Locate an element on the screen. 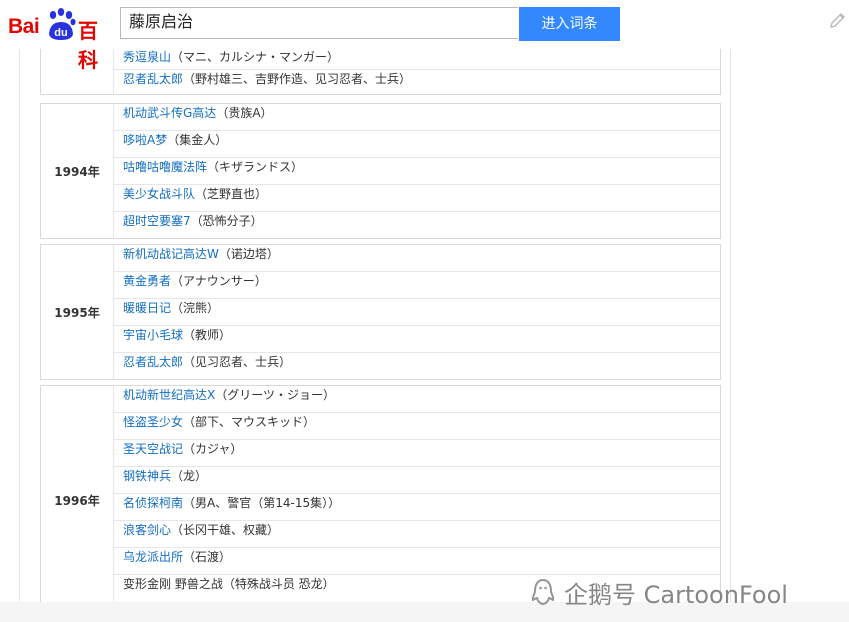 The width and height of the screenshot is (849, 622). top-header: Bai du 百科 藤原启治 进入词条 is located at coordinates (424, 36).